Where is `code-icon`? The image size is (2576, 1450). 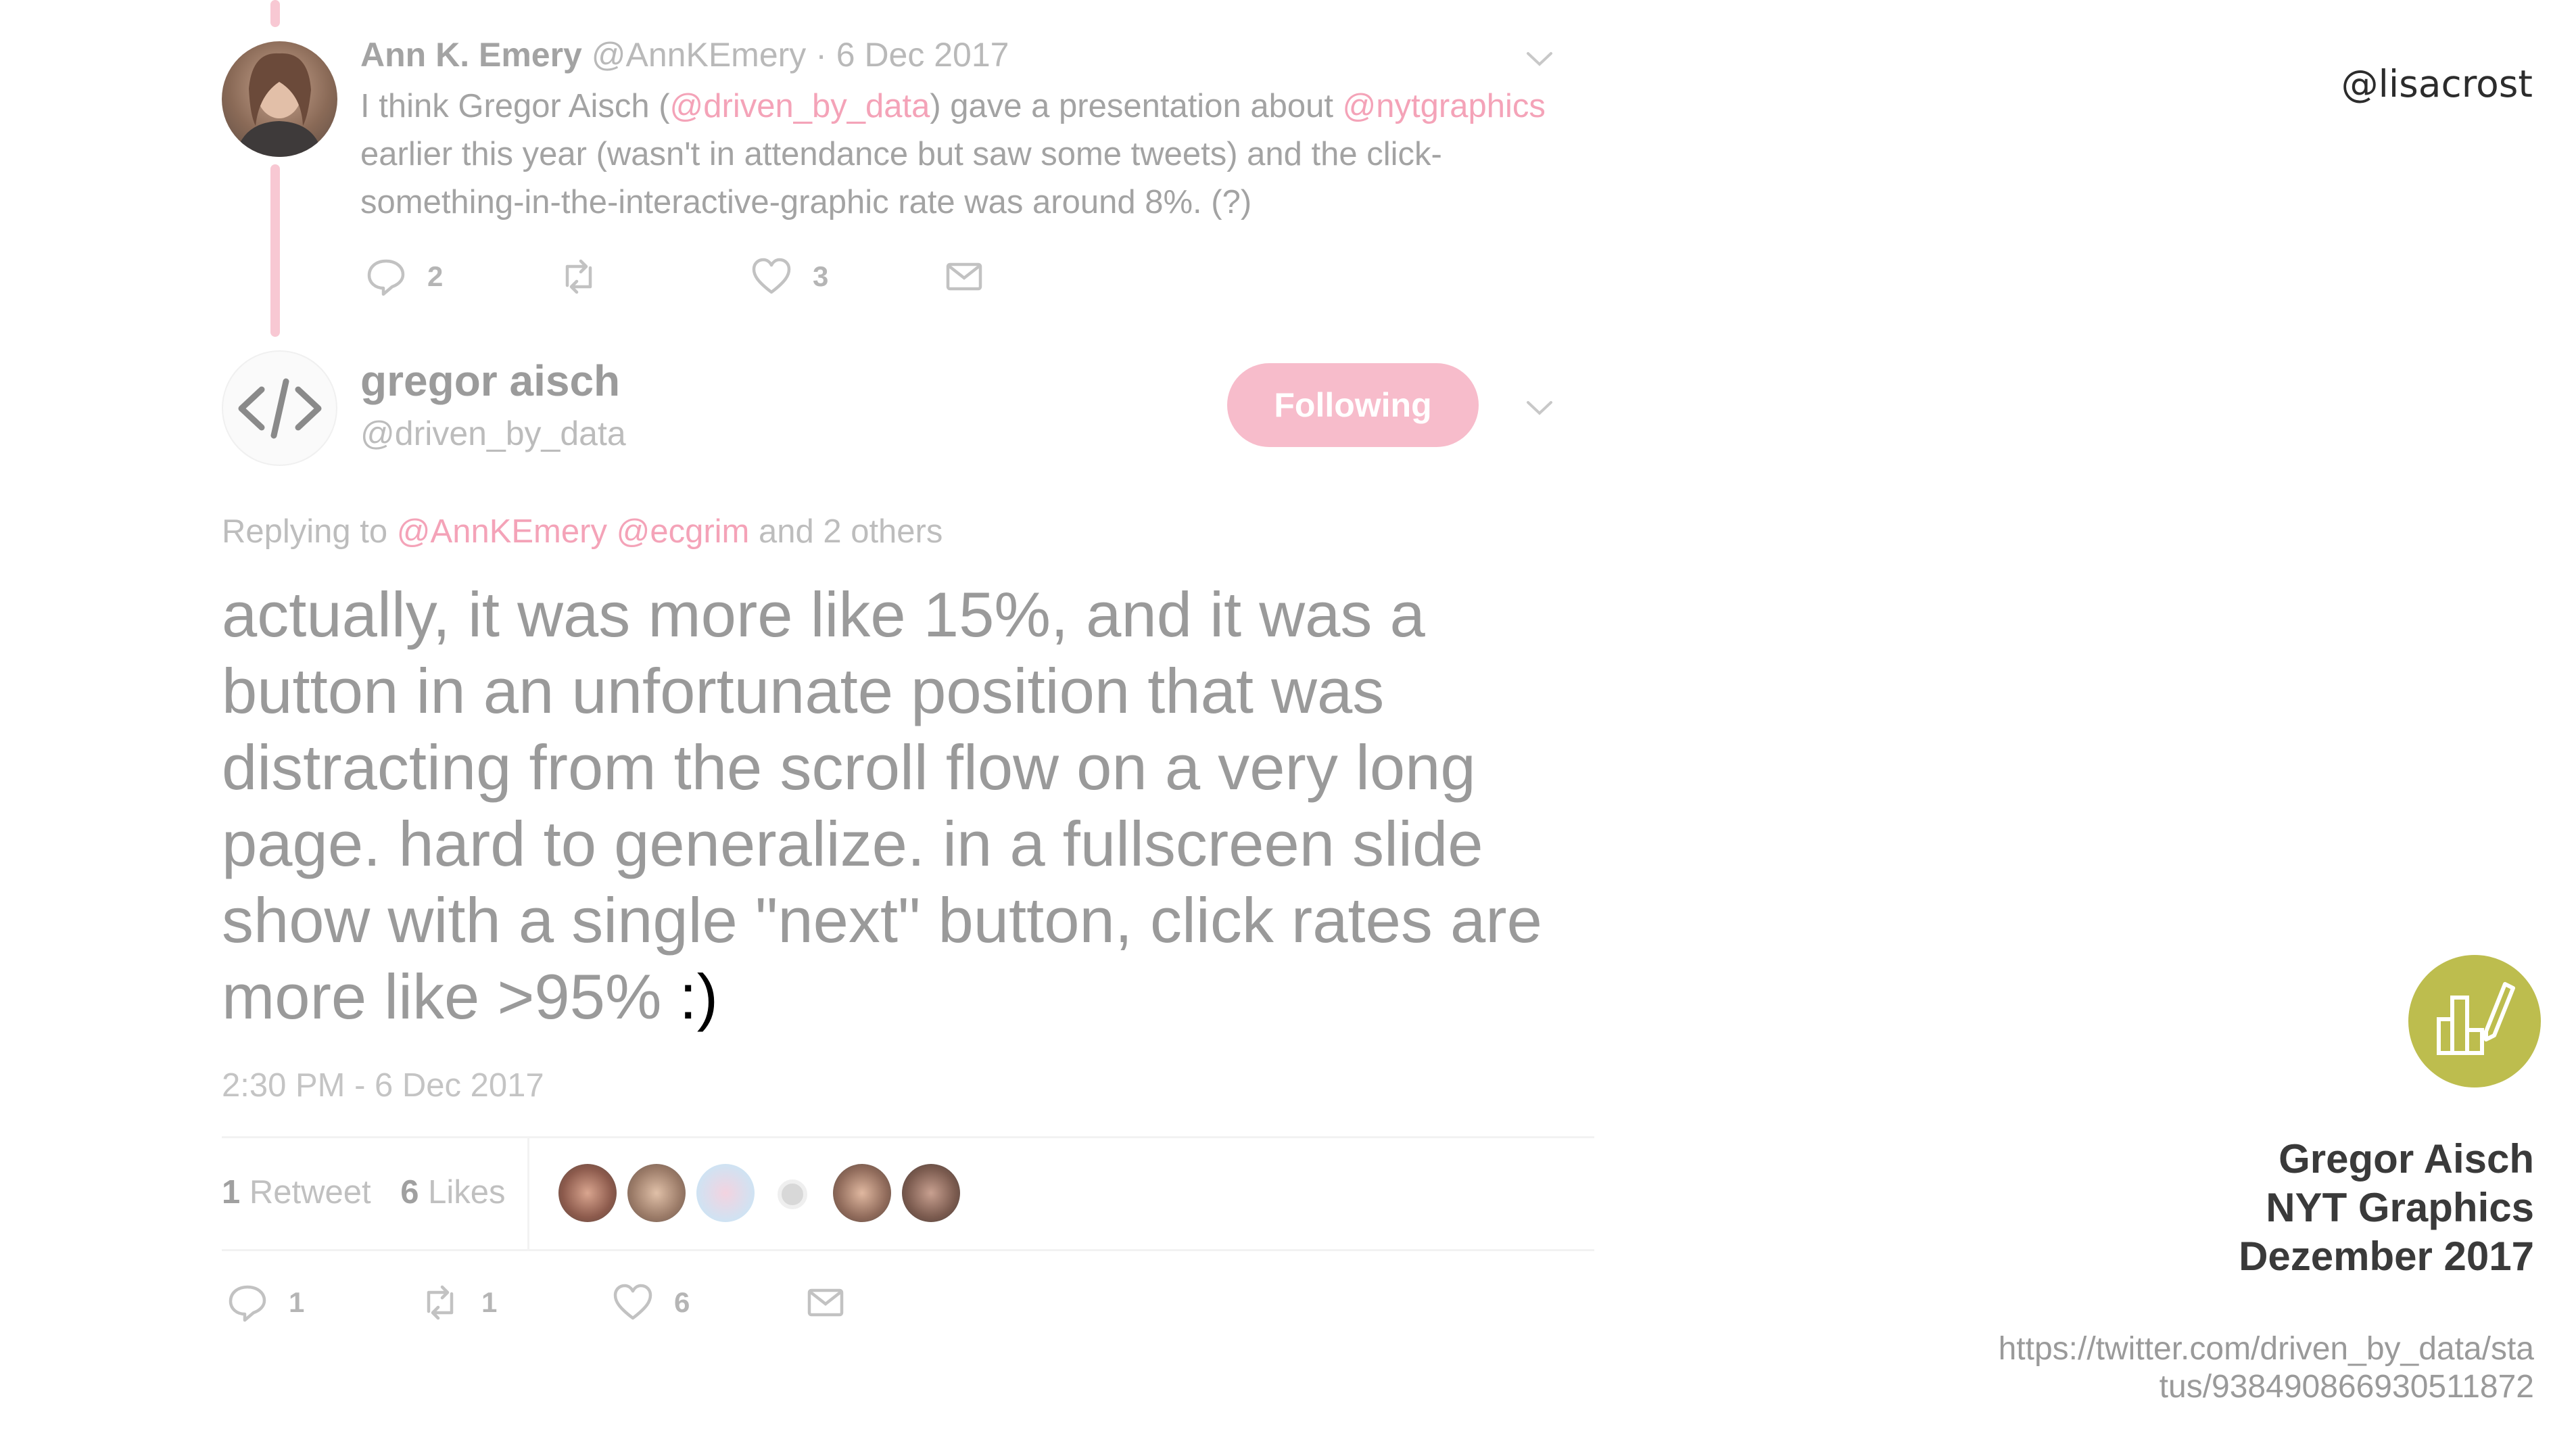 code-icon is located at coordinates (279, 408).